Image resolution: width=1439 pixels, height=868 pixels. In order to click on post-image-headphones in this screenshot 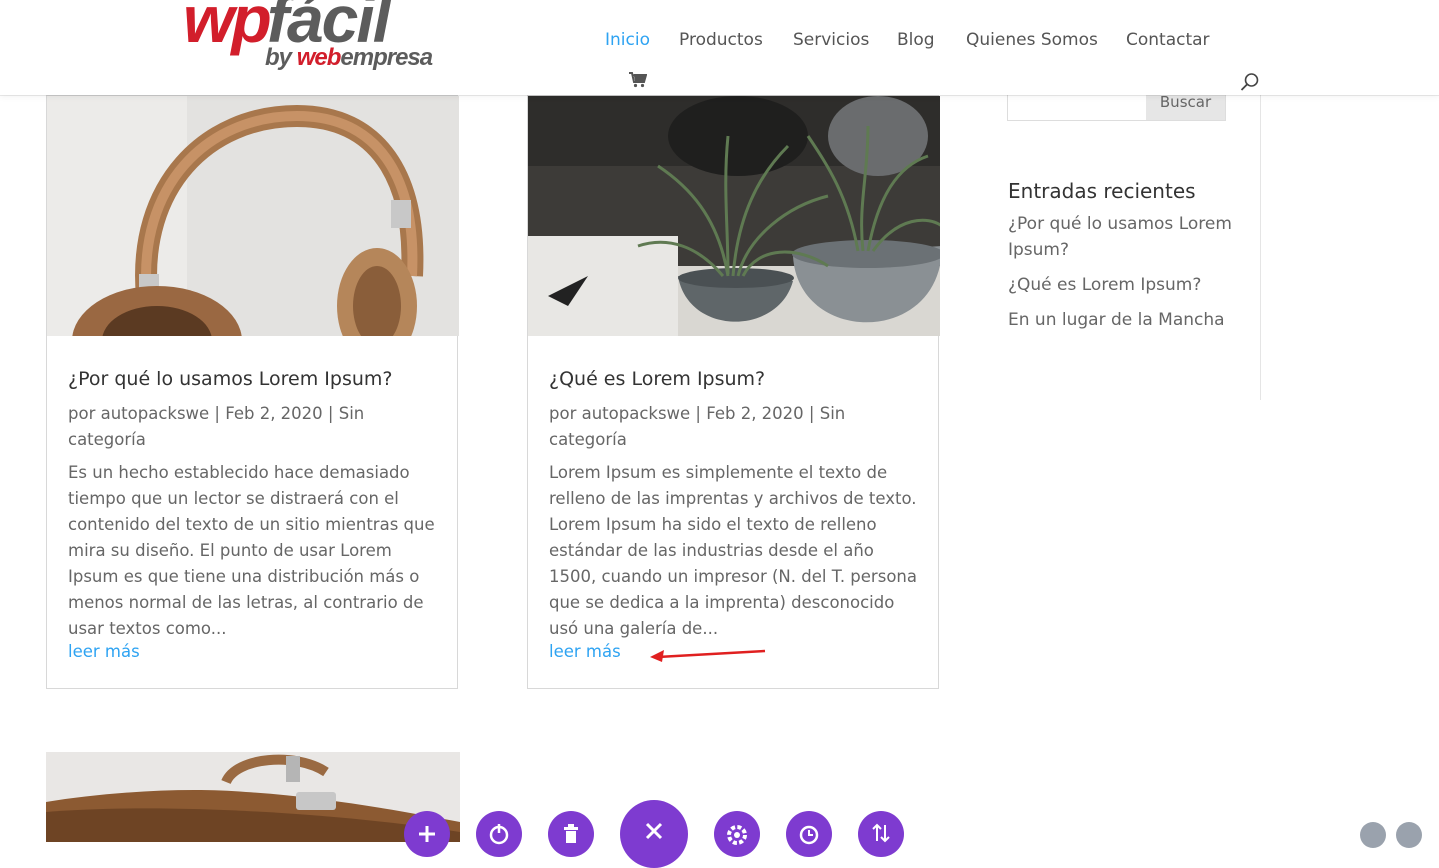, I will do `click(253, 216)`.